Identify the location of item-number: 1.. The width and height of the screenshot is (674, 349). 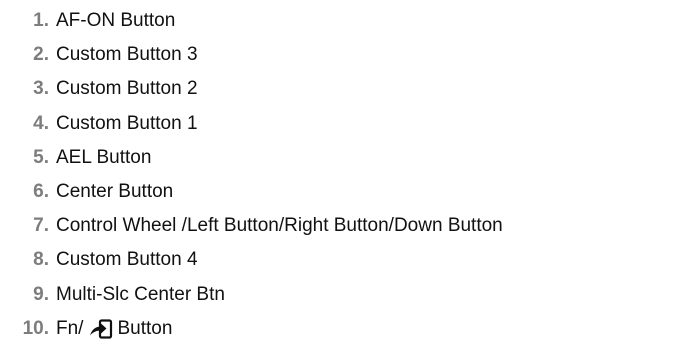
(41, 21).